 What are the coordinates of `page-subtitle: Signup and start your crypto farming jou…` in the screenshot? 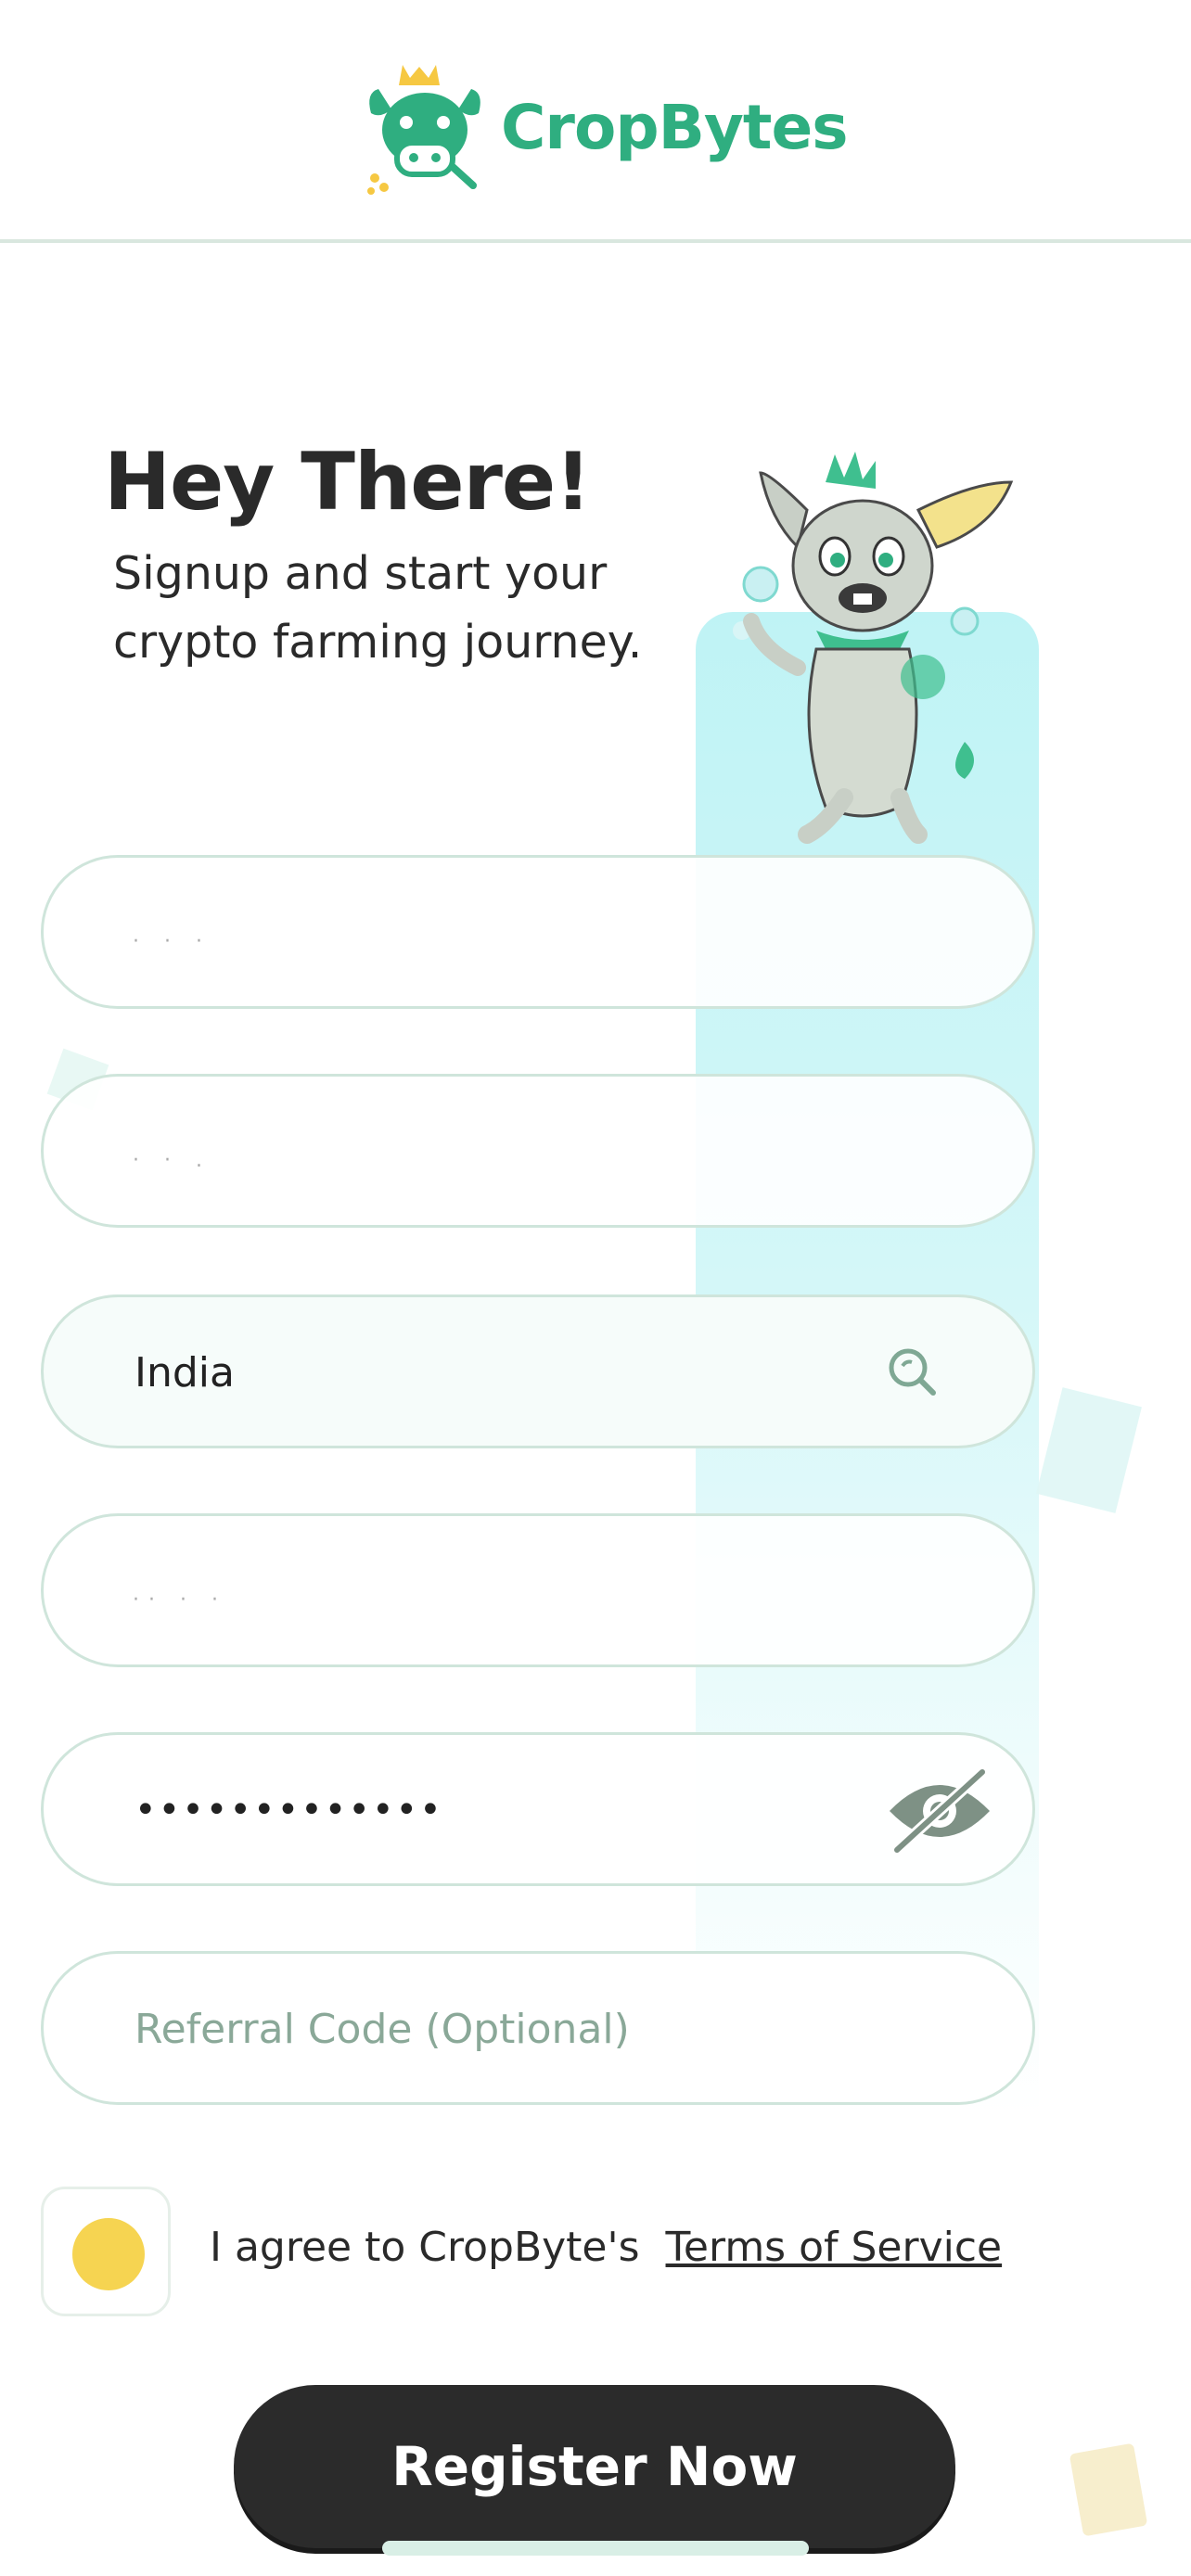 It's located at (378, 608).